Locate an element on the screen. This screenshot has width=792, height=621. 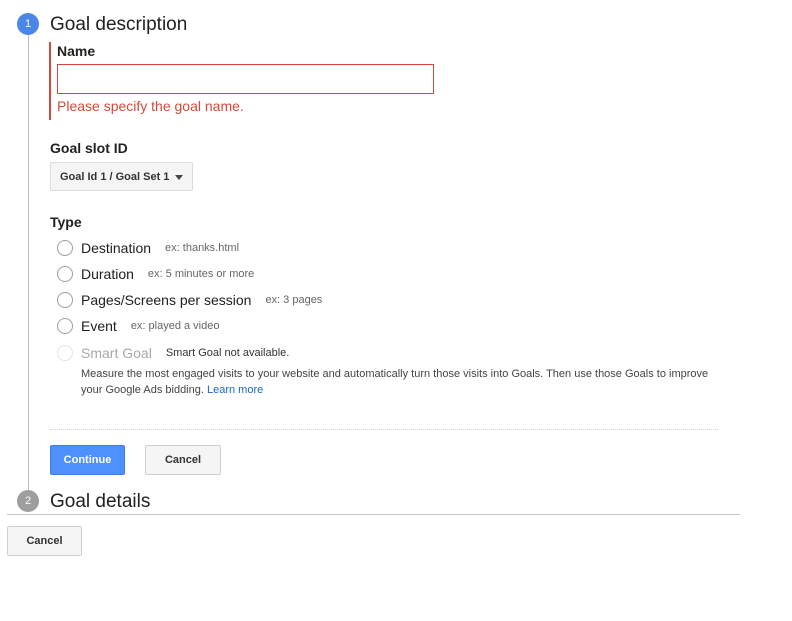
goal-slot-selected: Goal Id 1 / Goal Set 1 is located at coordinates (115, 176).